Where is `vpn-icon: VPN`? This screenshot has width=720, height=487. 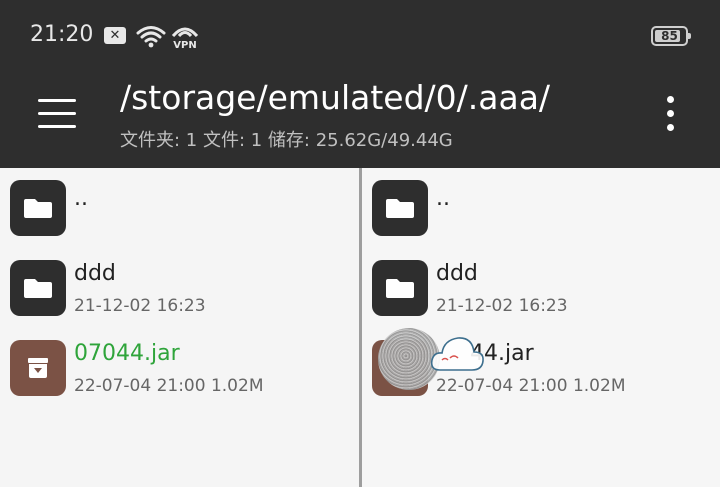 vpn-icon: VPN is located at coordinates (185, 38).